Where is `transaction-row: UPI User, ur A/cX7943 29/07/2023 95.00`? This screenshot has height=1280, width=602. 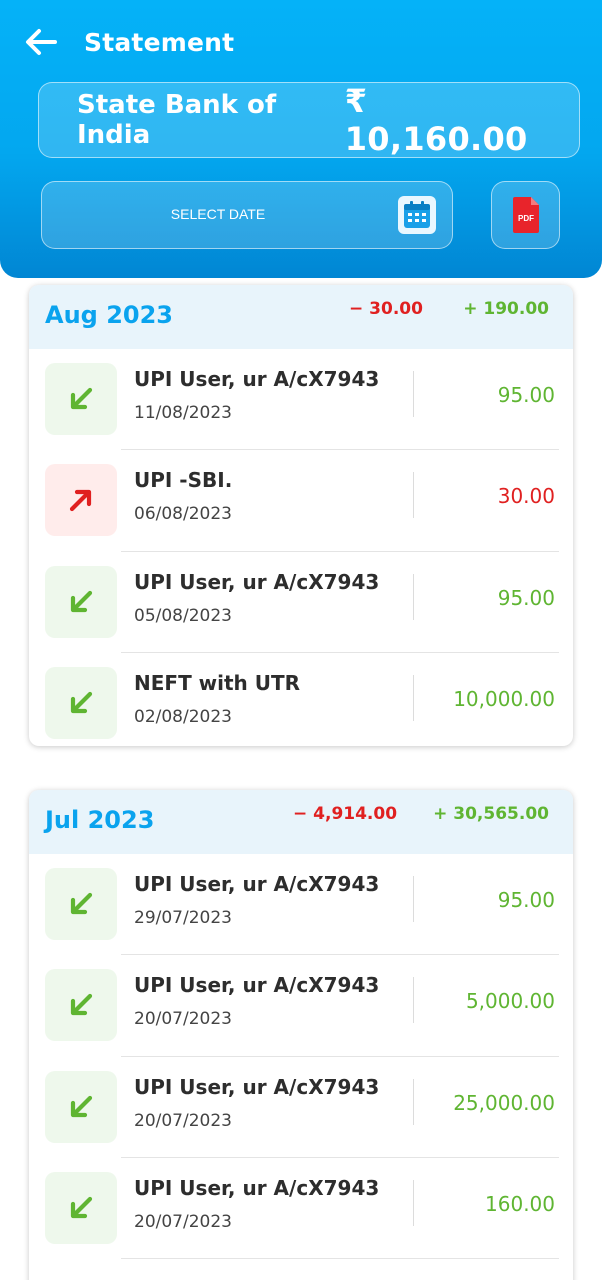
transaction-row: UPI User, ur A/cX7943 29/07/2023 95.00 is located at coordinates (301, 905).